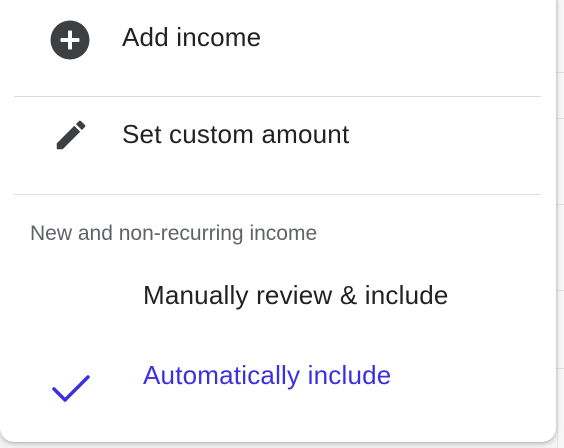 The width and height of the screenshot is (564, 448). Describe the element at coordinates (70, 42) in the screenshot. I see `add-circle-icon` at that location.